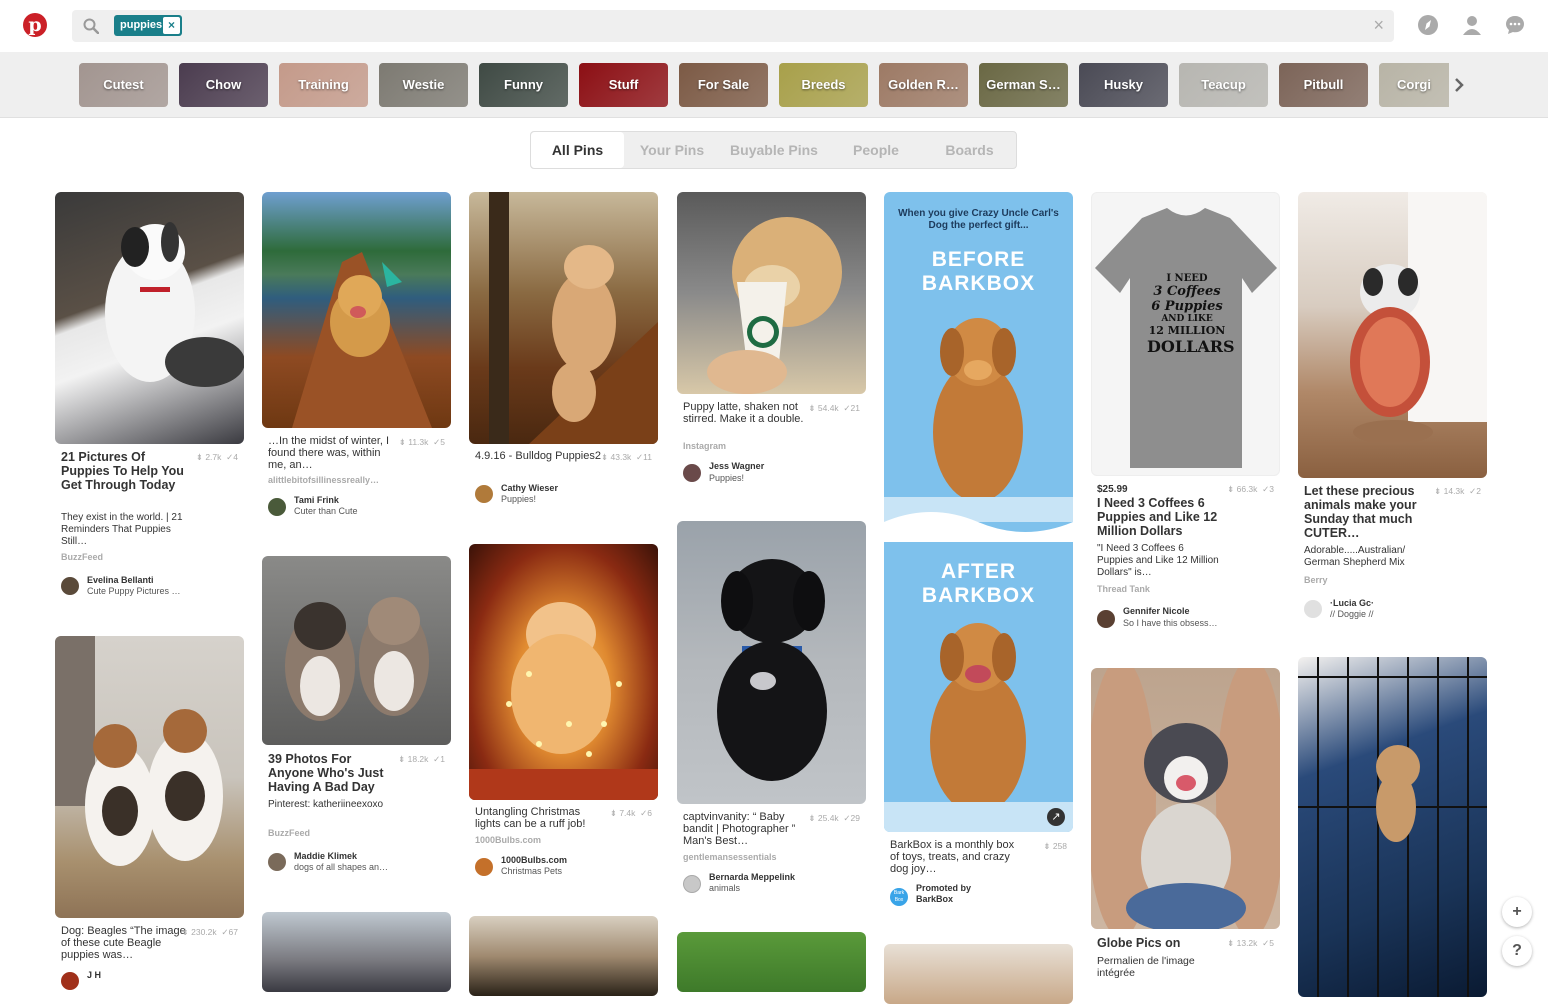  What do you see at coordinates (1517, 951) in the screenshot?
I see `help-button: ?` at bounding box center [1517, 951].